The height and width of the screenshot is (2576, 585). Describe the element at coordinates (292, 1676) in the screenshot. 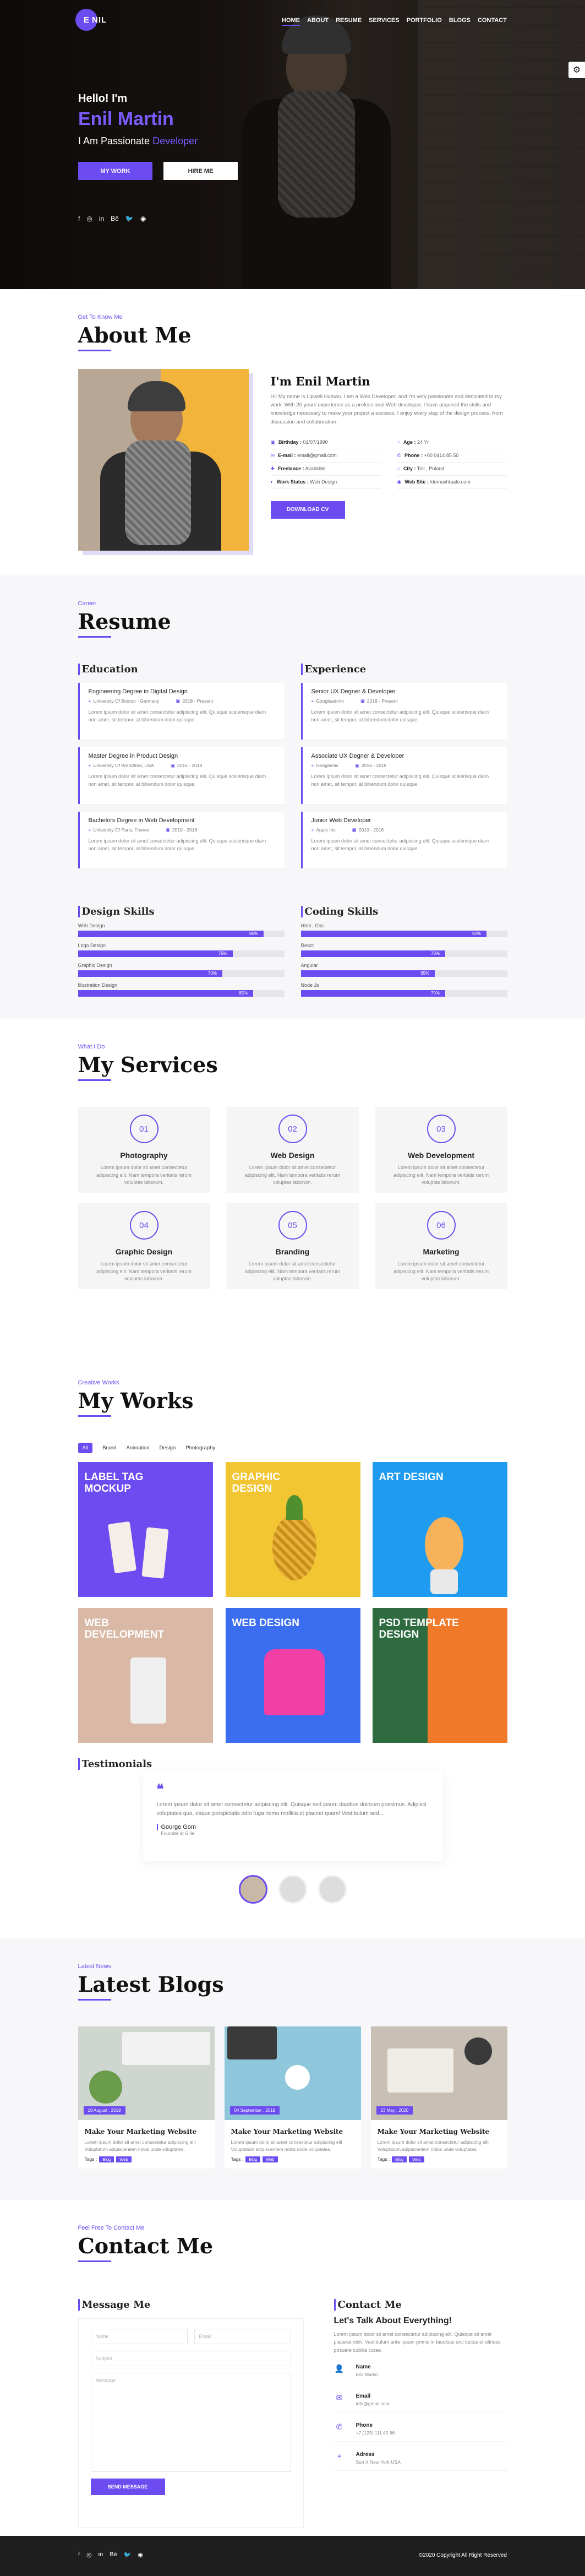

I see `portfolio-tile: WEB DESIGN` at that location.